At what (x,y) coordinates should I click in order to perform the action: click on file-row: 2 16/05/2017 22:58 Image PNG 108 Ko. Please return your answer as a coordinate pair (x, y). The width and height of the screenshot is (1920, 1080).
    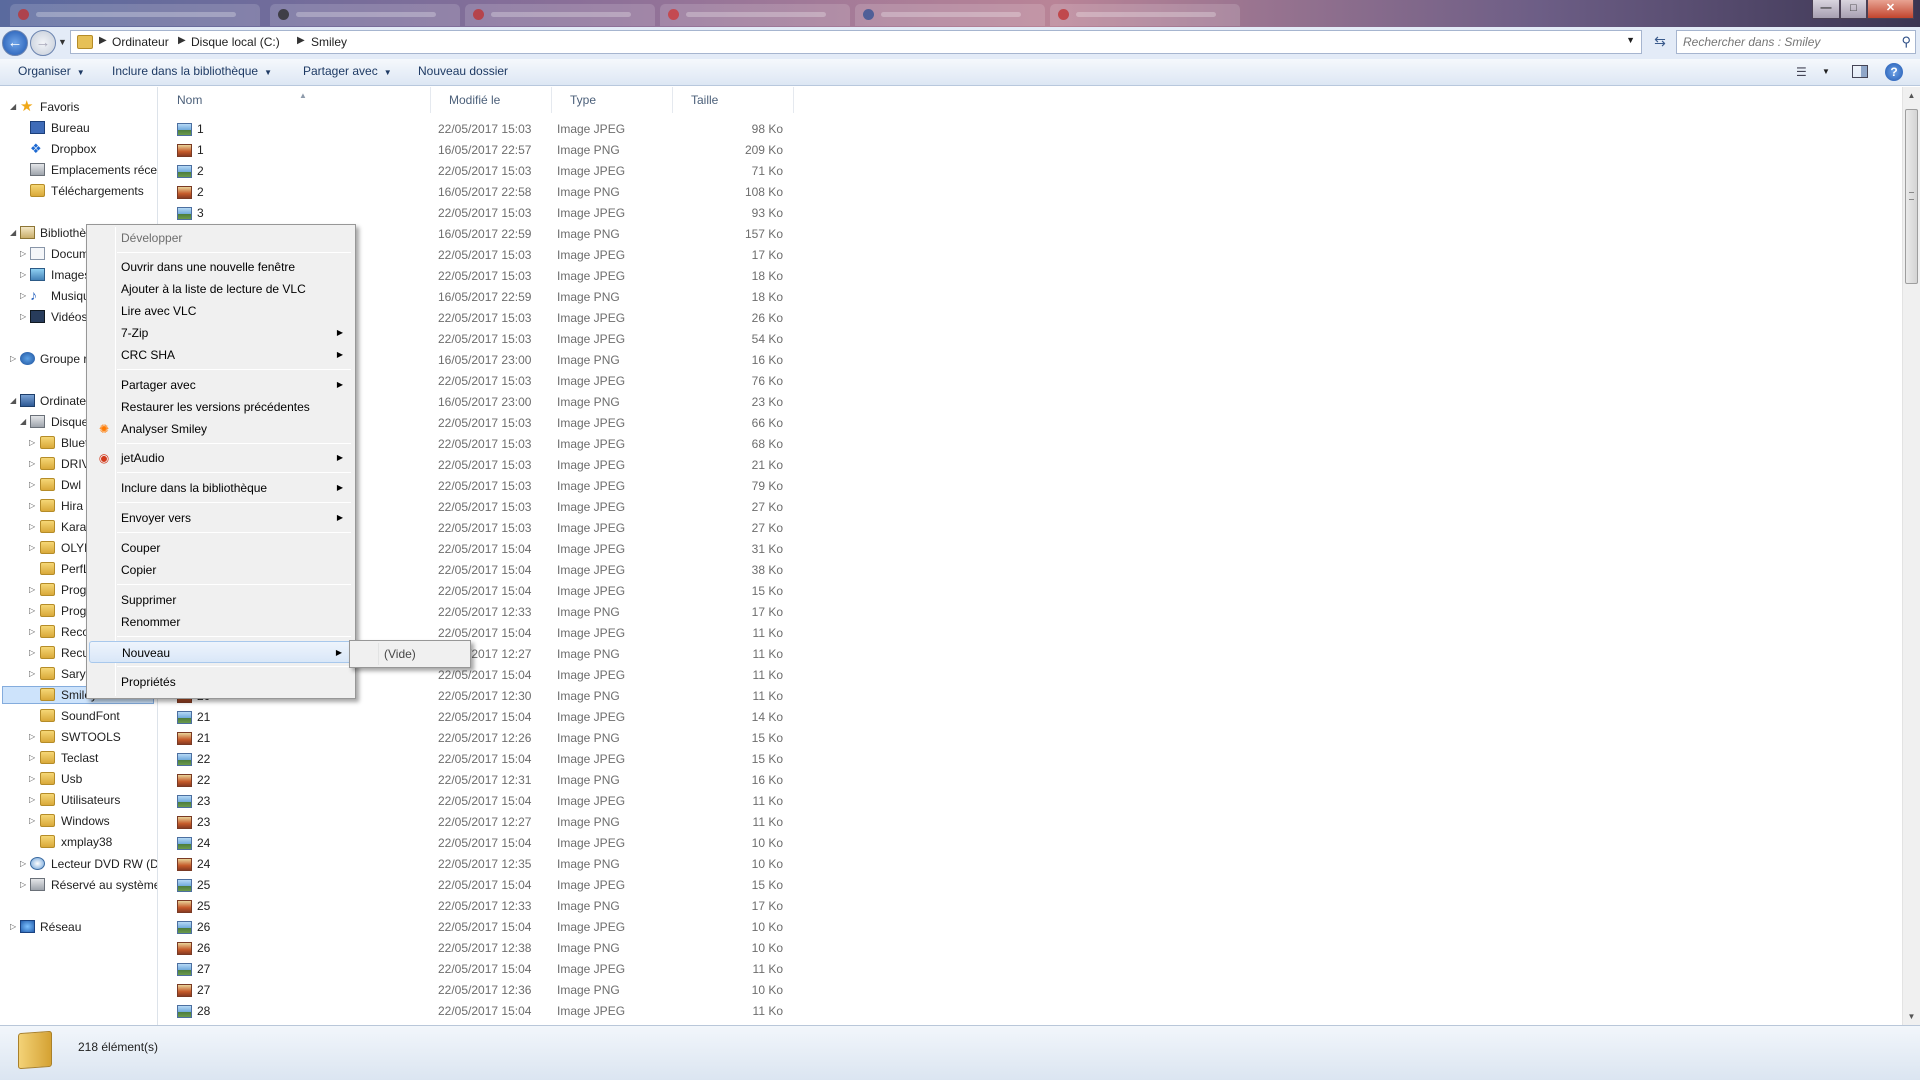
    Looking at the image, I should click on (471, 192).